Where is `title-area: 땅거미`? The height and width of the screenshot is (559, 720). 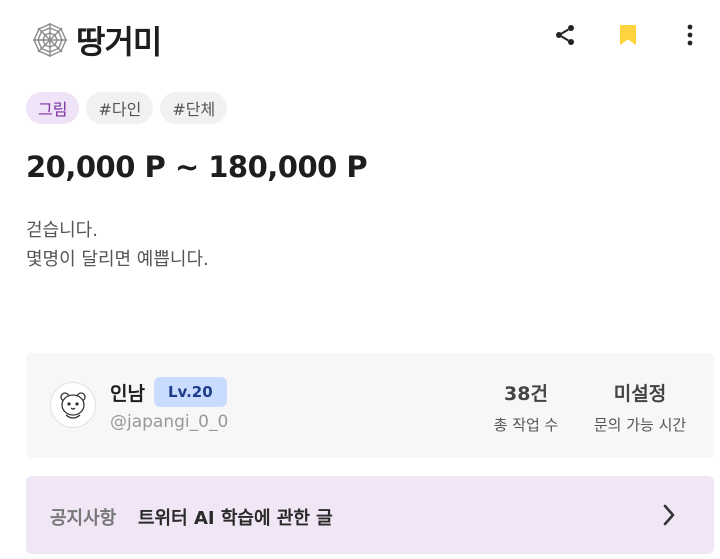
title-area: 땅거미 is located at coordinates (96, 40).